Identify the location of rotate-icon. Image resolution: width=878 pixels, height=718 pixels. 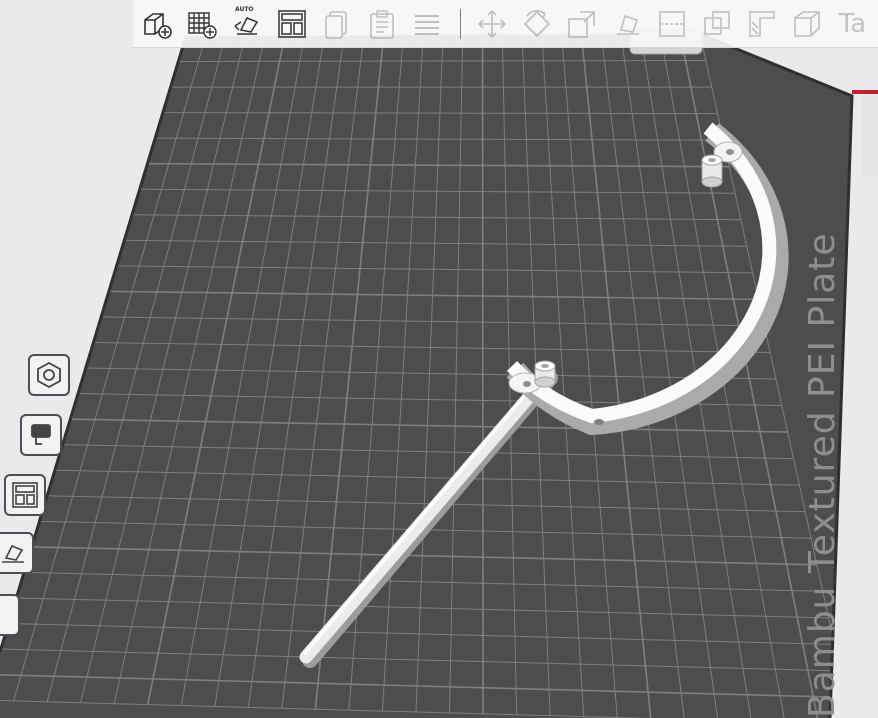
(537, 23).